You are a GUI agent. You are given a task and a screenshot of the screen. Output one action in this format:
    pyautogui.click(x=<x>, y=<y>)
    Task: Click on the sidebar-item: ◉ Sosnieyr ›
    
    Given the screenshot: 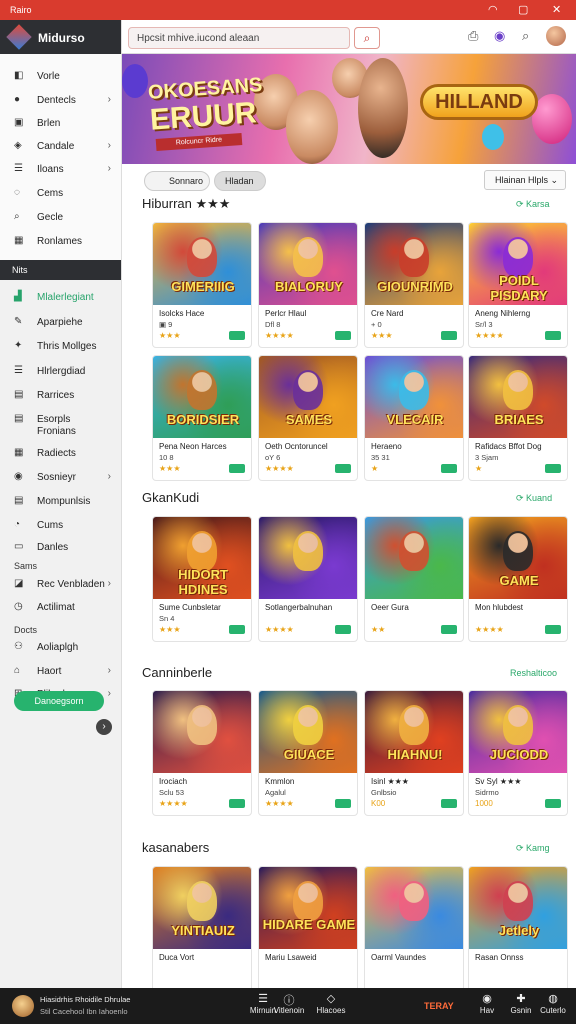 What is the action you would take?
    pyautogui.click(x=60, y=478)
    